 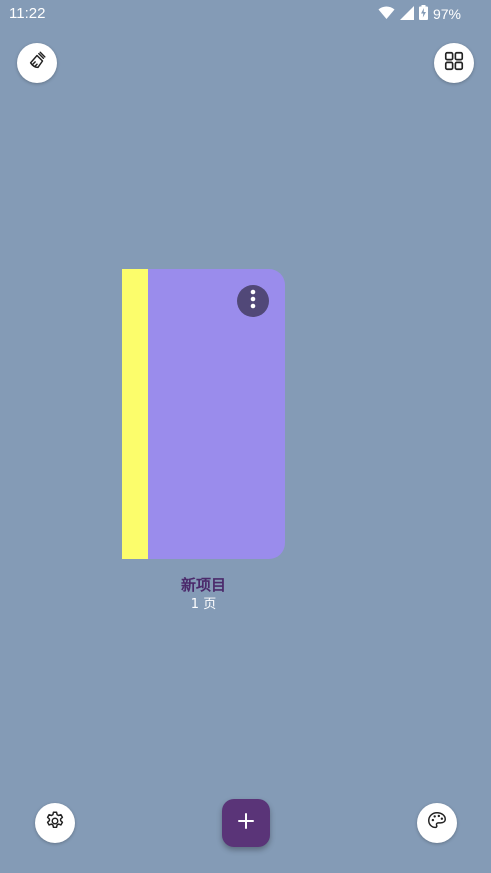 I want to click on theme-palette-button, so click(x=437, y=823).